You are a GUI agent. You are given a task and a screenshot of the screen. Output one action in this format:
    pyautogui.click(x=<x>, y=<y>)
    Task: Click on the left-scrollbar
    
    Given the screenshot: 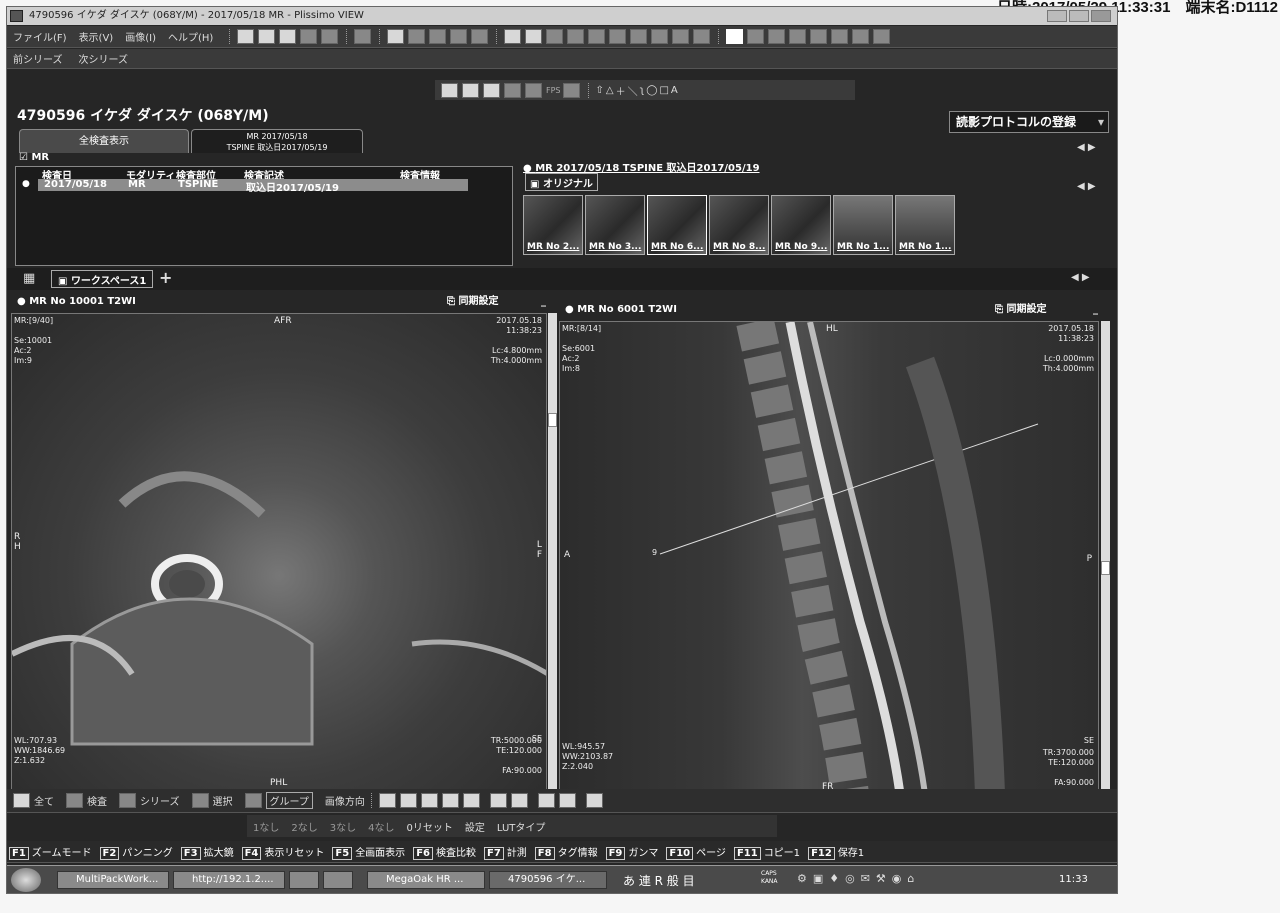 What is the action you would take?
    pyautogui.click(x=552, y=552)
    